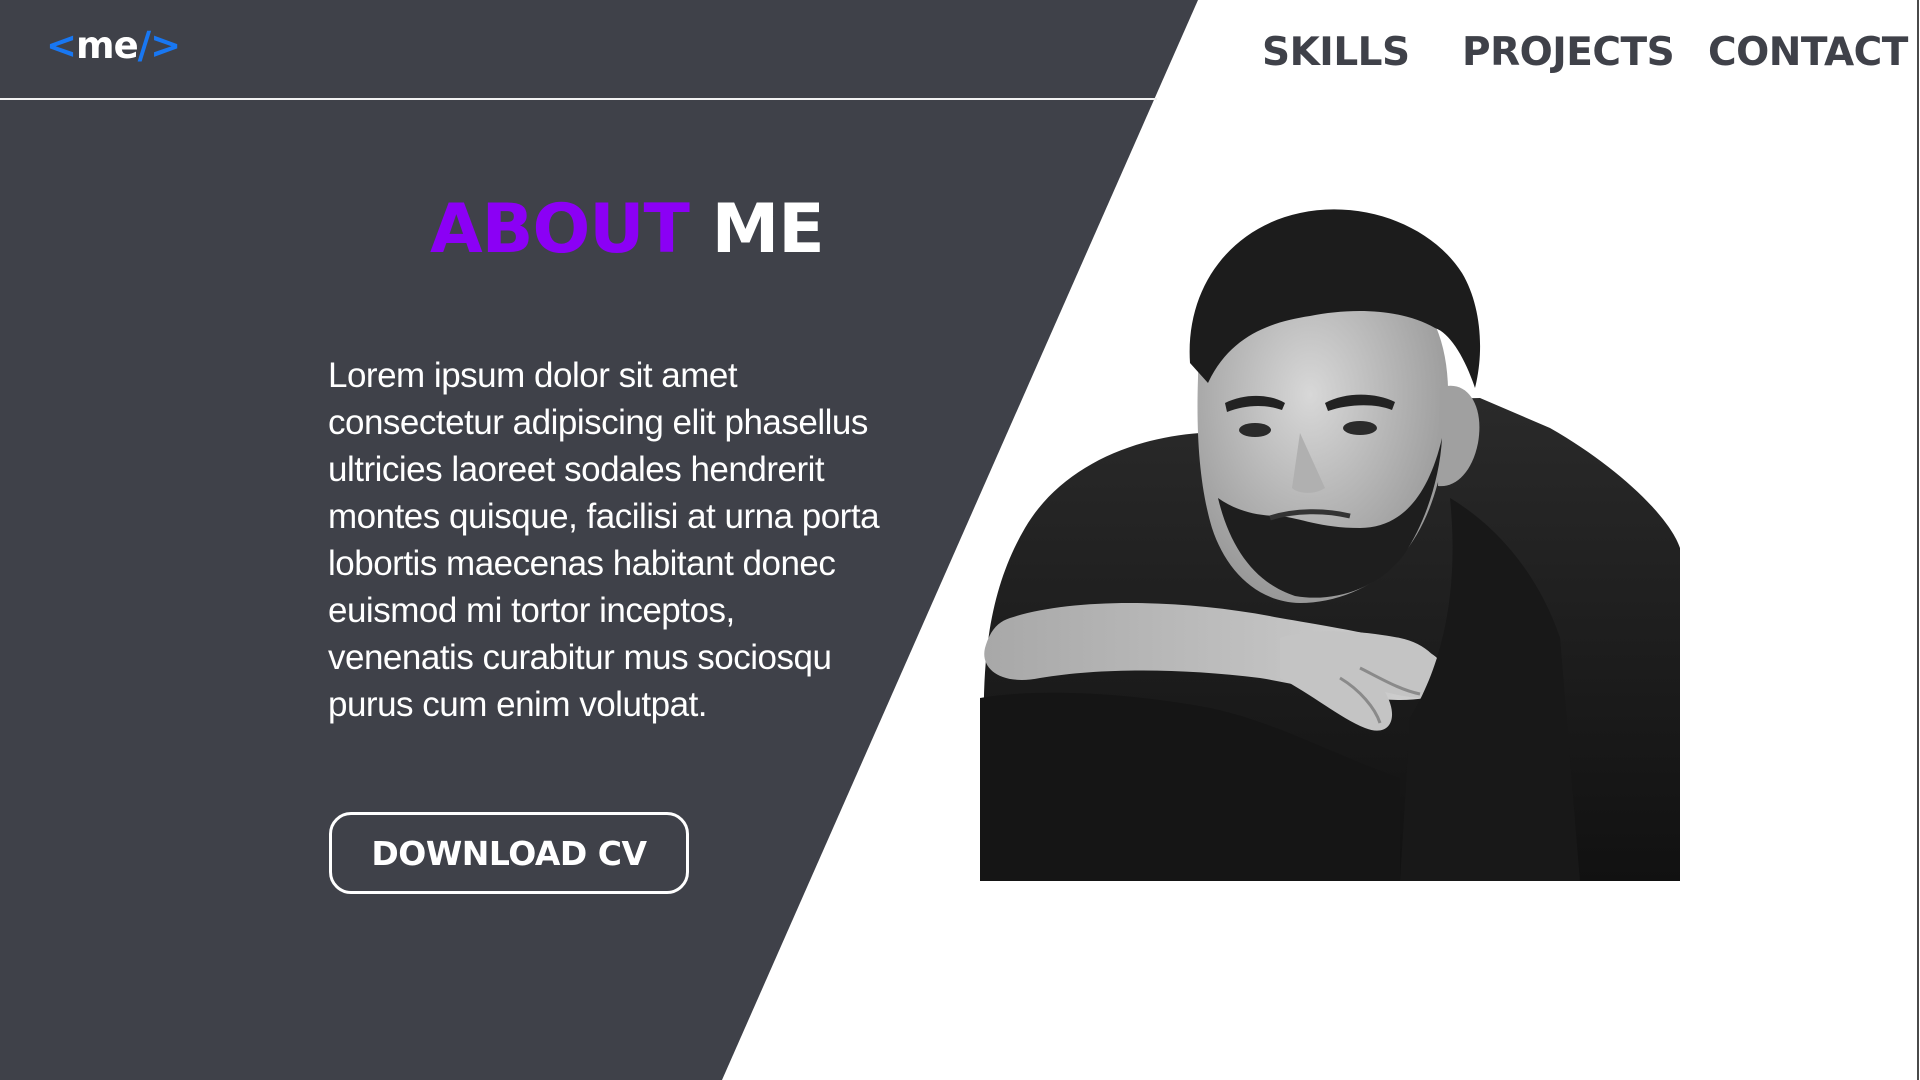  Describe the element at coordinates (560, 229) in the screenshot. I see `title-highlight: ABOUT` at that location.